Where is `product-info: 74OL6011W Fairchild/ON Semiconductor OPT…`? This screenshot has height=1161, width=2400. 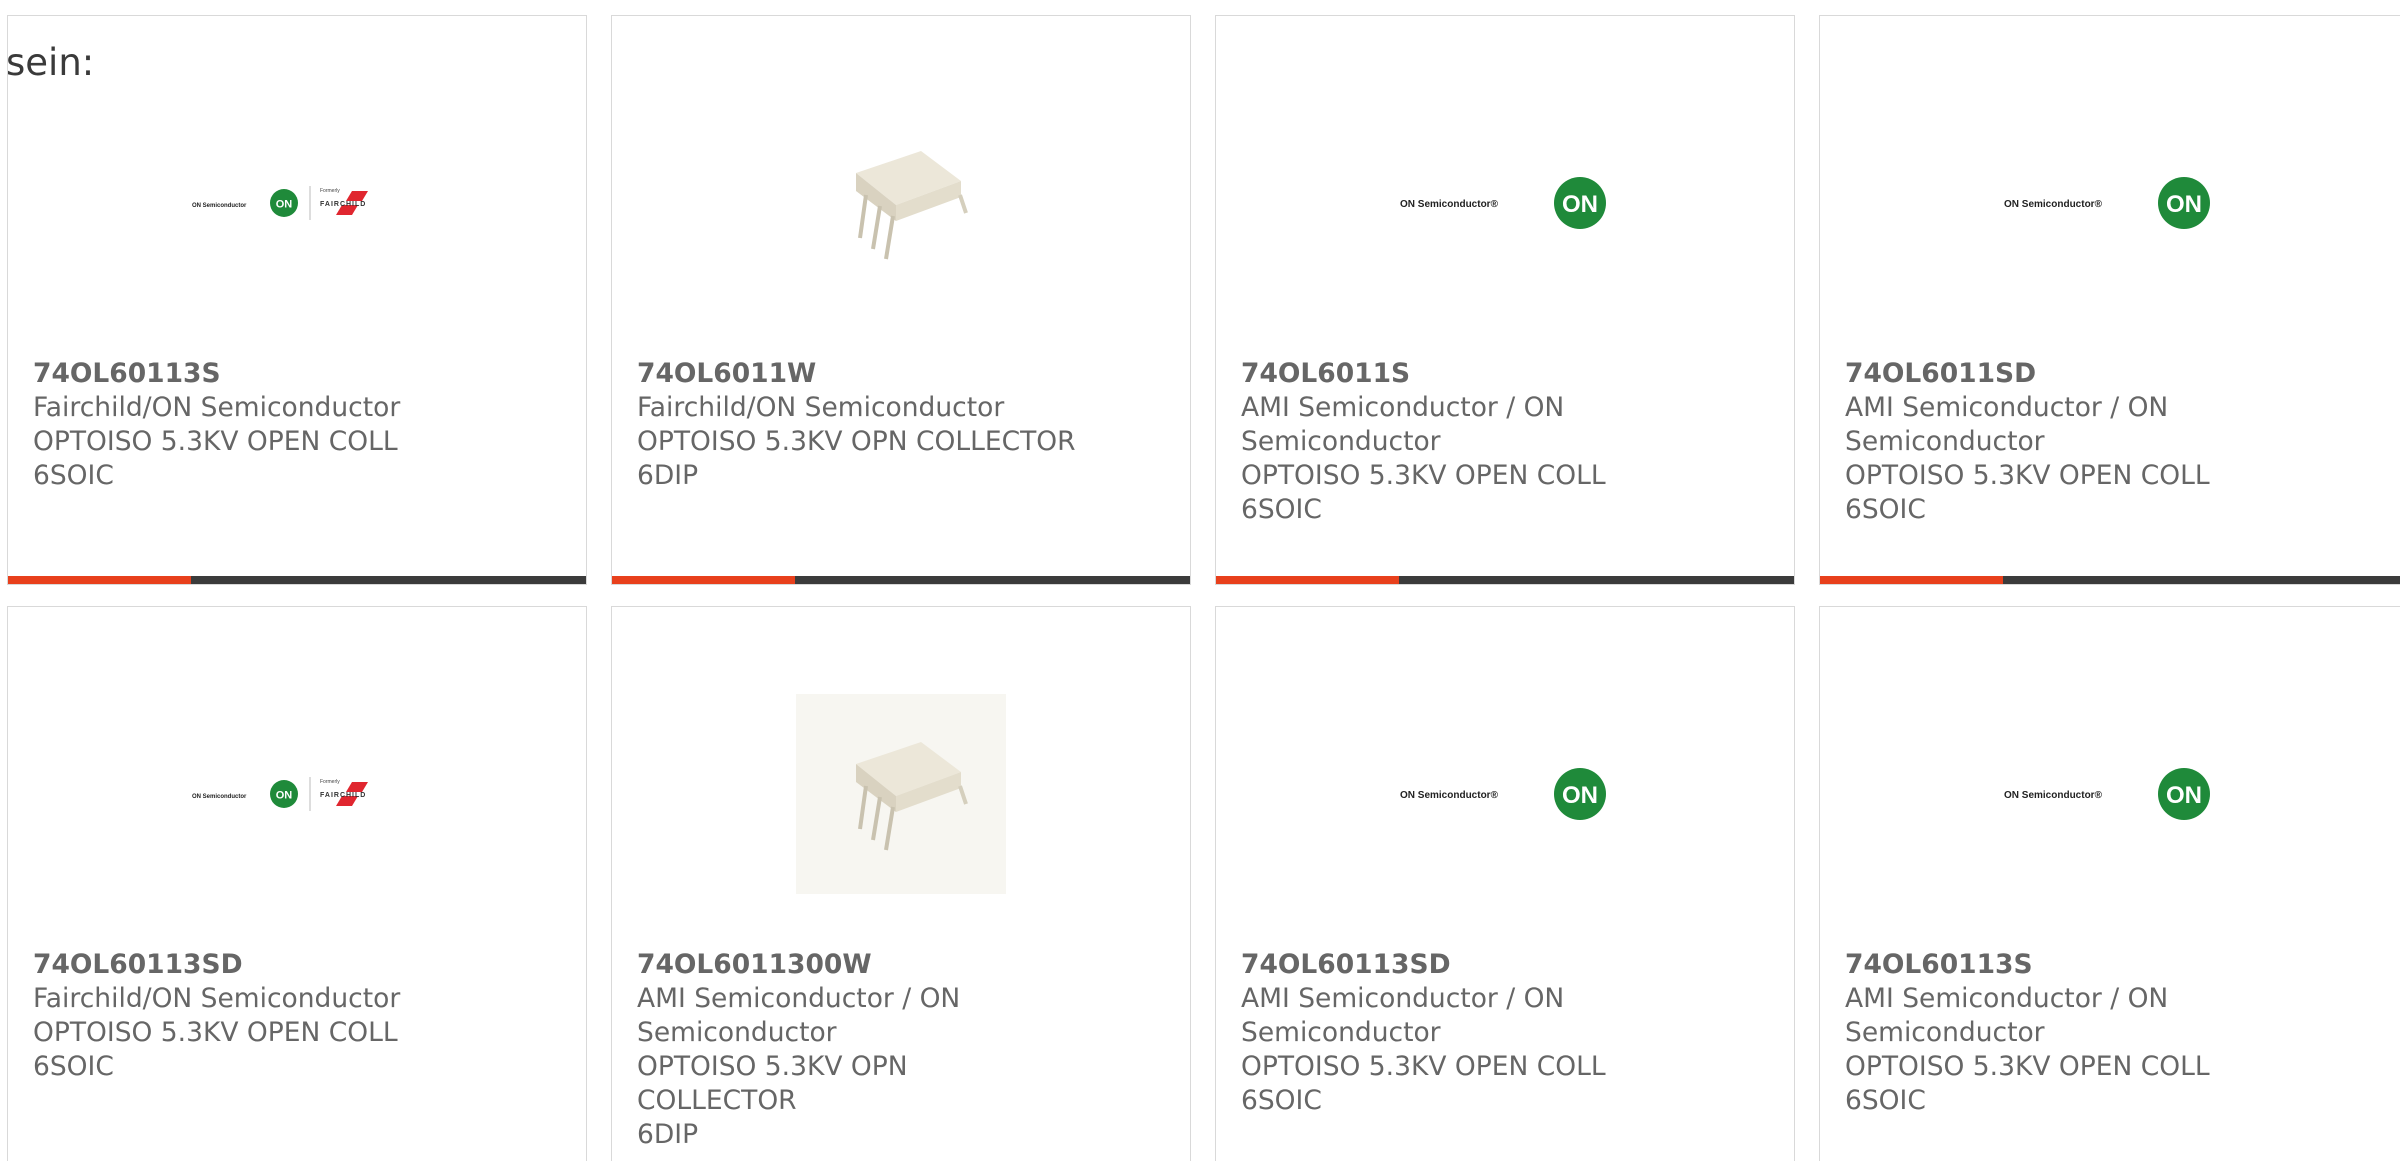 product-info: 74OL6011W Fairchild/ON Semiconductor OPT… is located at coordinates (903, 425).